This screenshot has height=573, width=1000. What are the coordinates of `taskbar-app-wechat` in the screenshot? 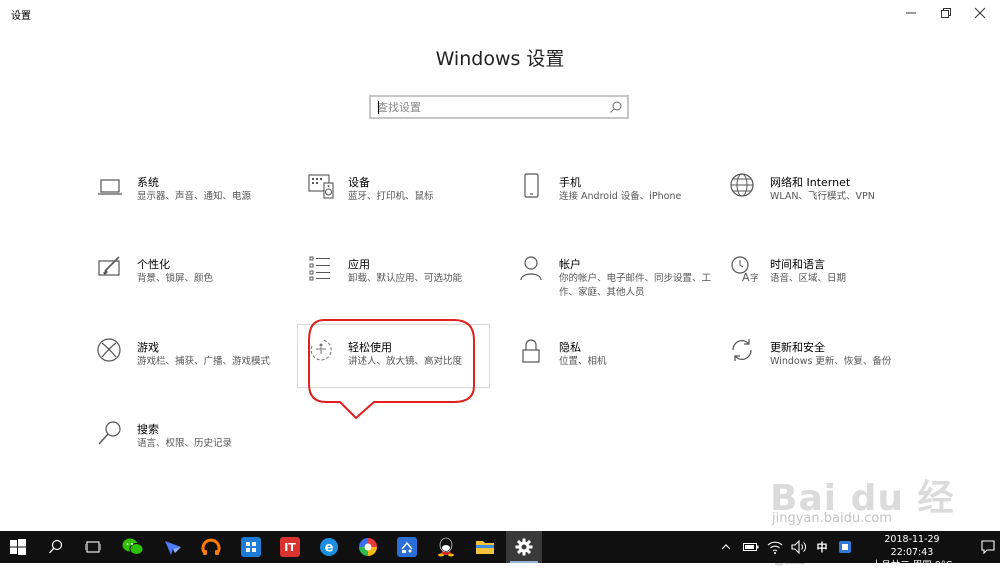 It's located at (133, 547).